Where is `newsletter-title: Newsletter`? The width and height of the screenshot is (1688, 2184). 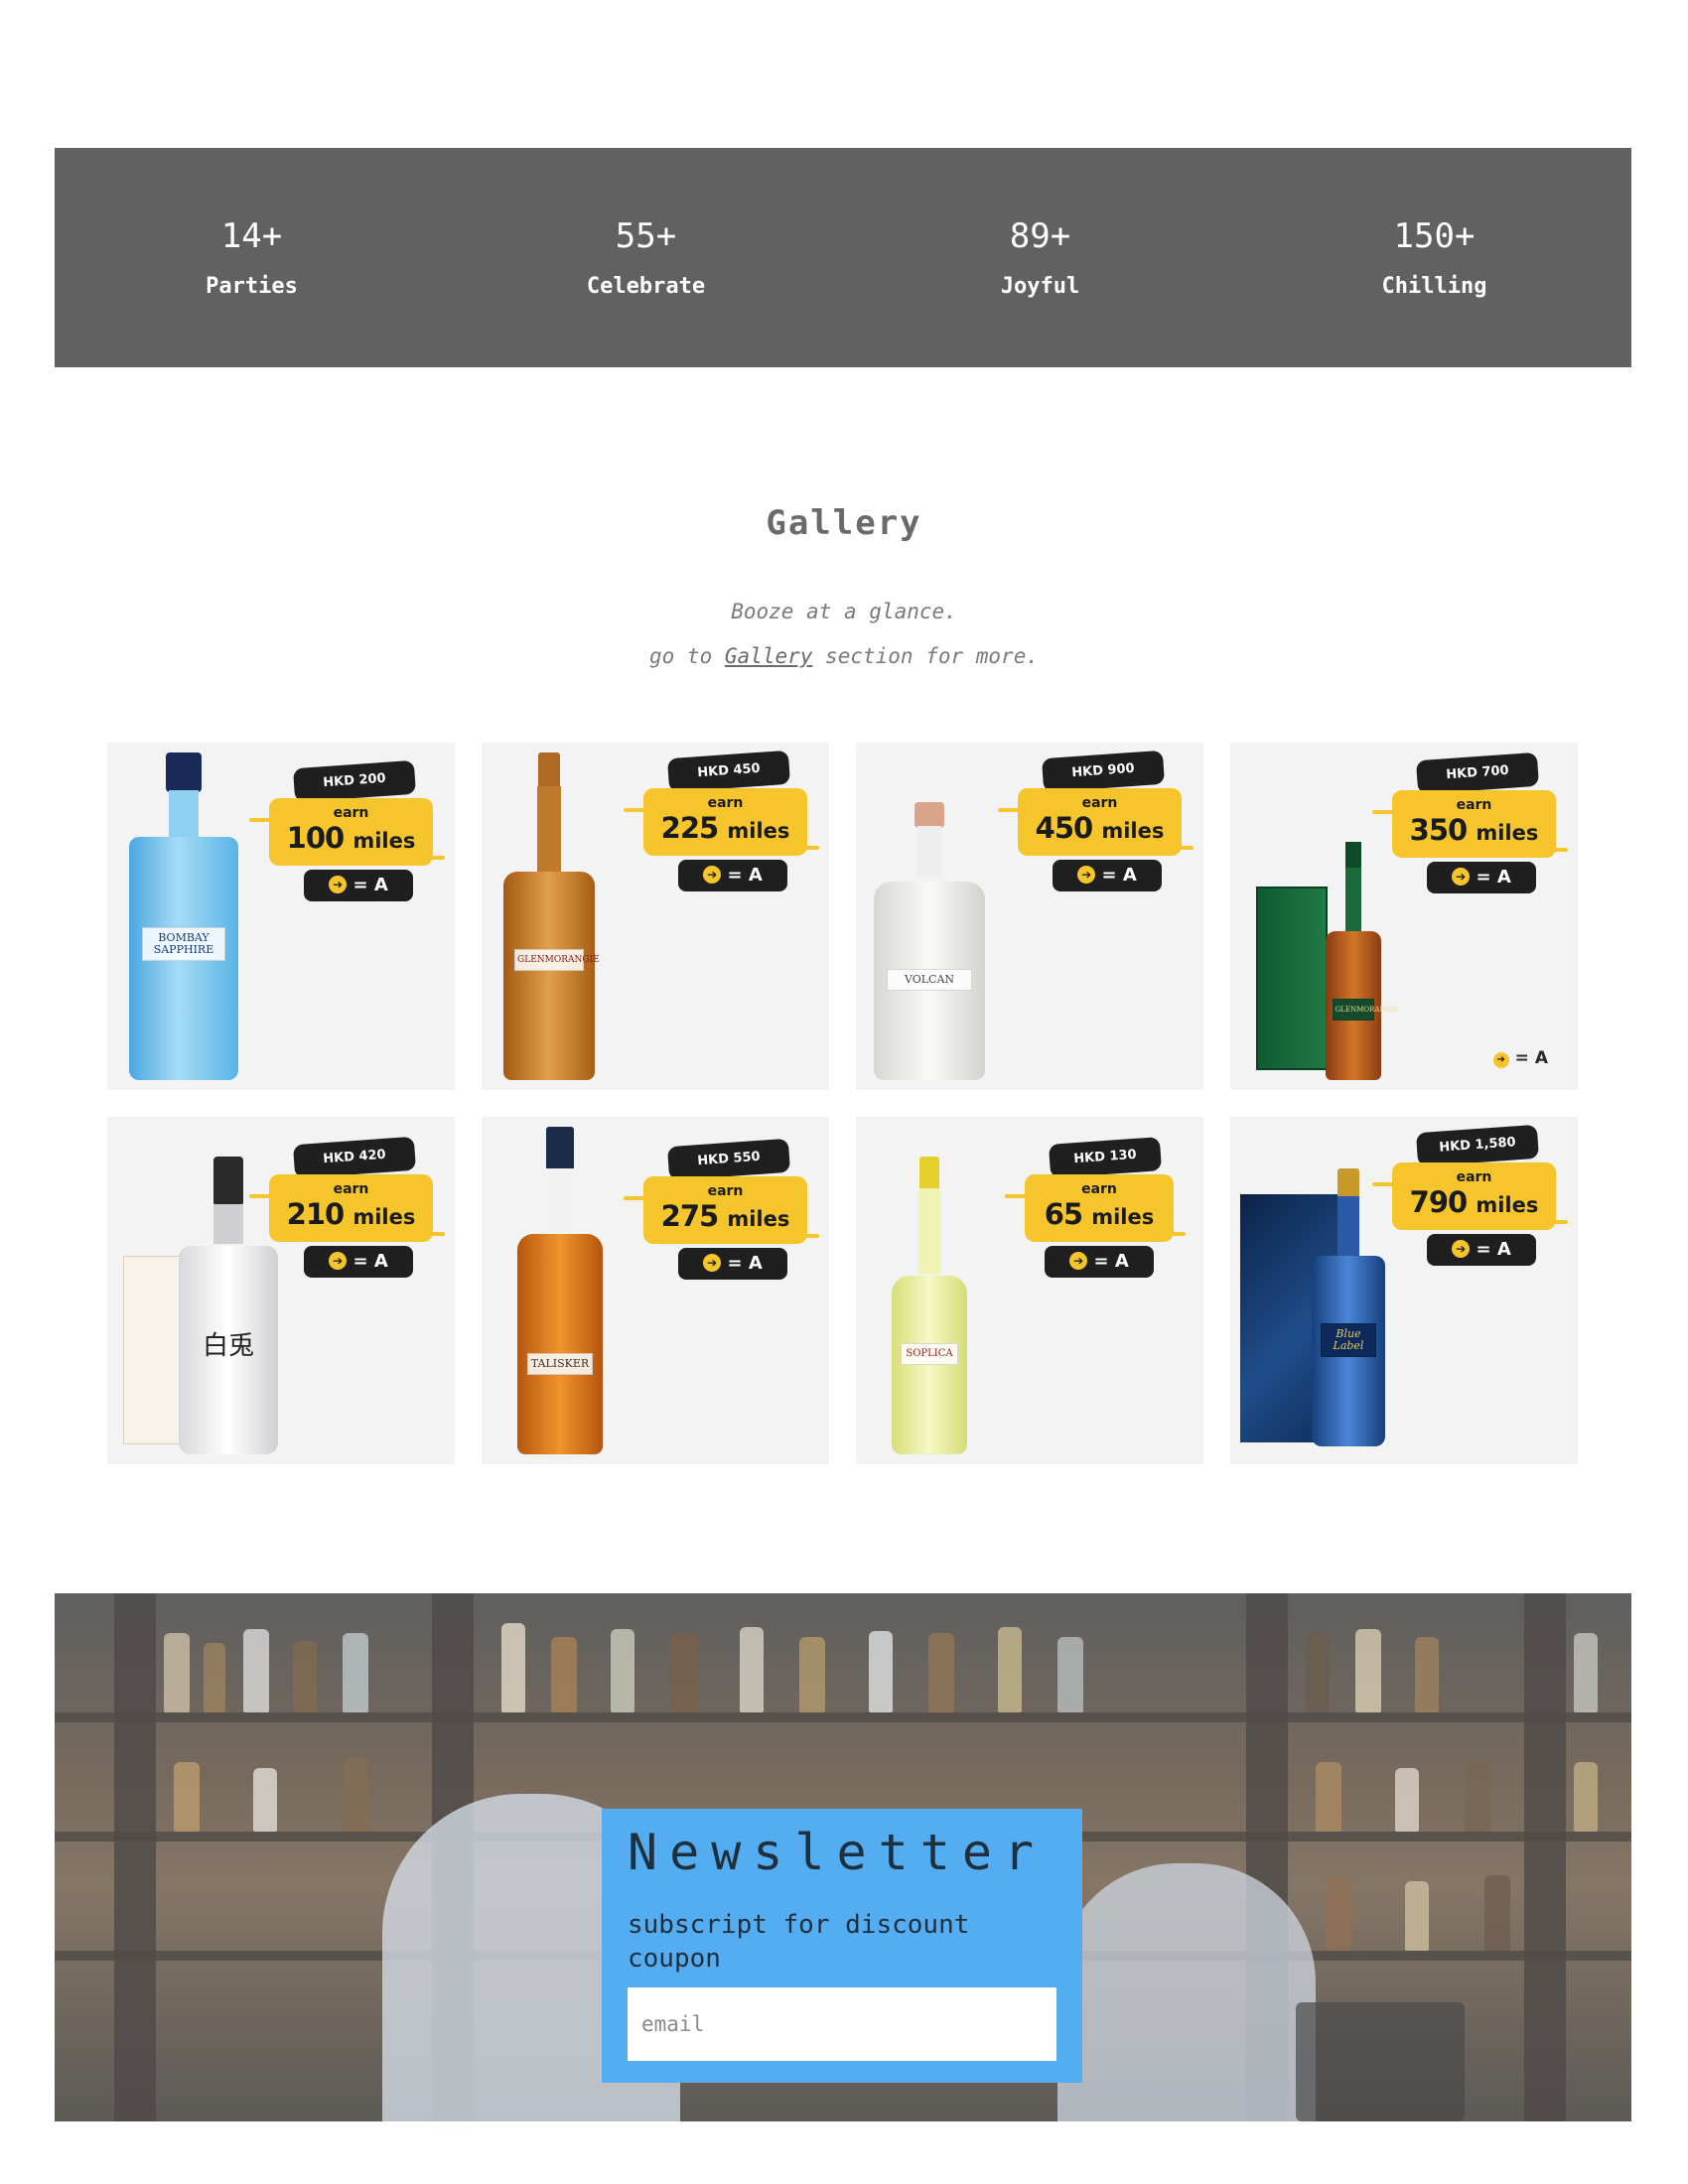
newsletter-title: Newsletter is located at coordinates (837, 1852).